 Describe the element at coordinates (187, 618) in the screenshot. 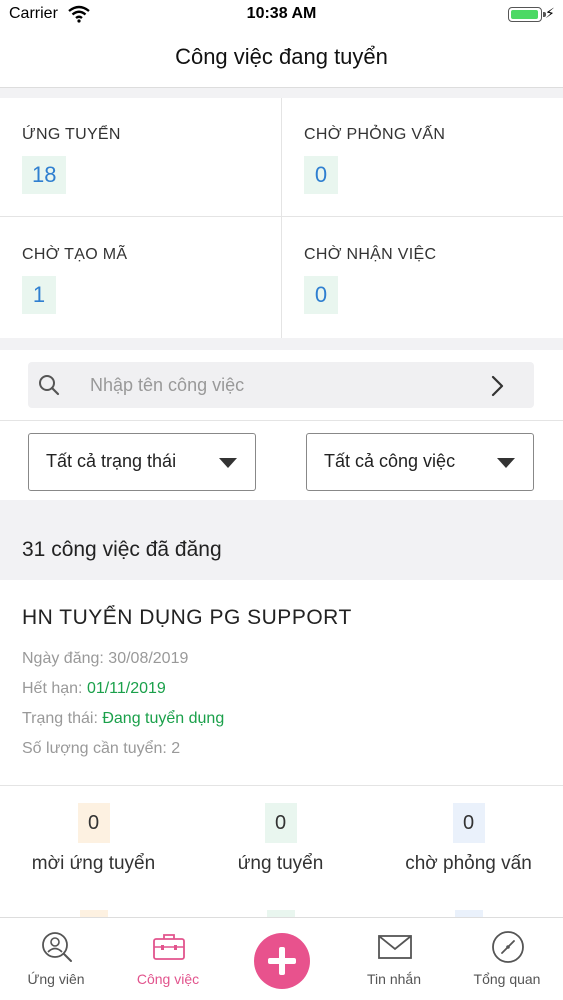

I see `job-title: HN TUYỂN DỤNG PG SUPPORT` at that location.